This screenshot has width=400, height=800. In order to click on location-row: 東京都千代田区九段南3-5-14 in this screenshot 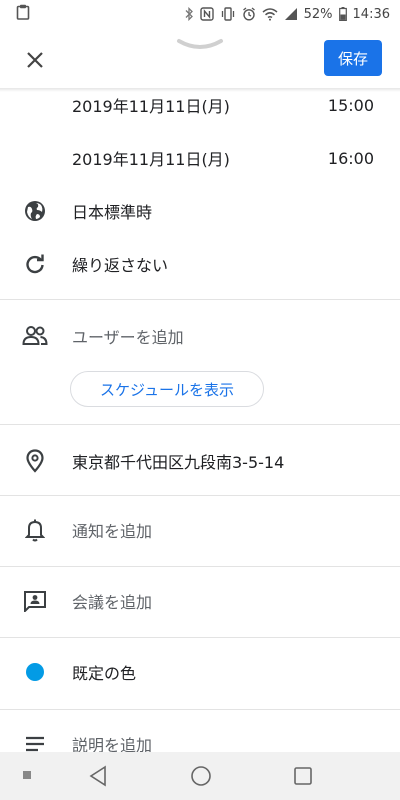, I will do `click(200, 461)`.